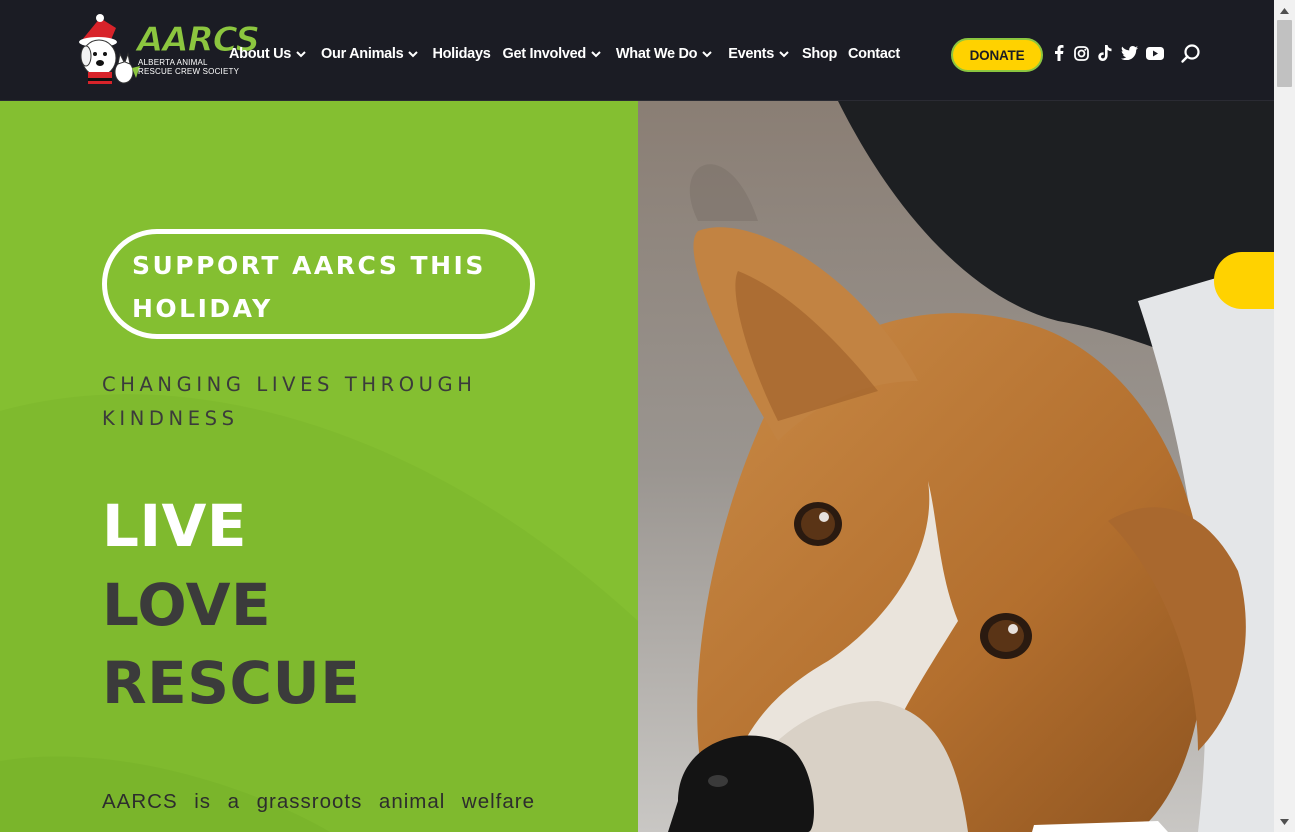 Image resolution: width=1295 pixels, height=832 pixels. What do you see at coordinates (1191, 54) in the screenshot?
I see `search-icon` at bounding box center [1191, 54].